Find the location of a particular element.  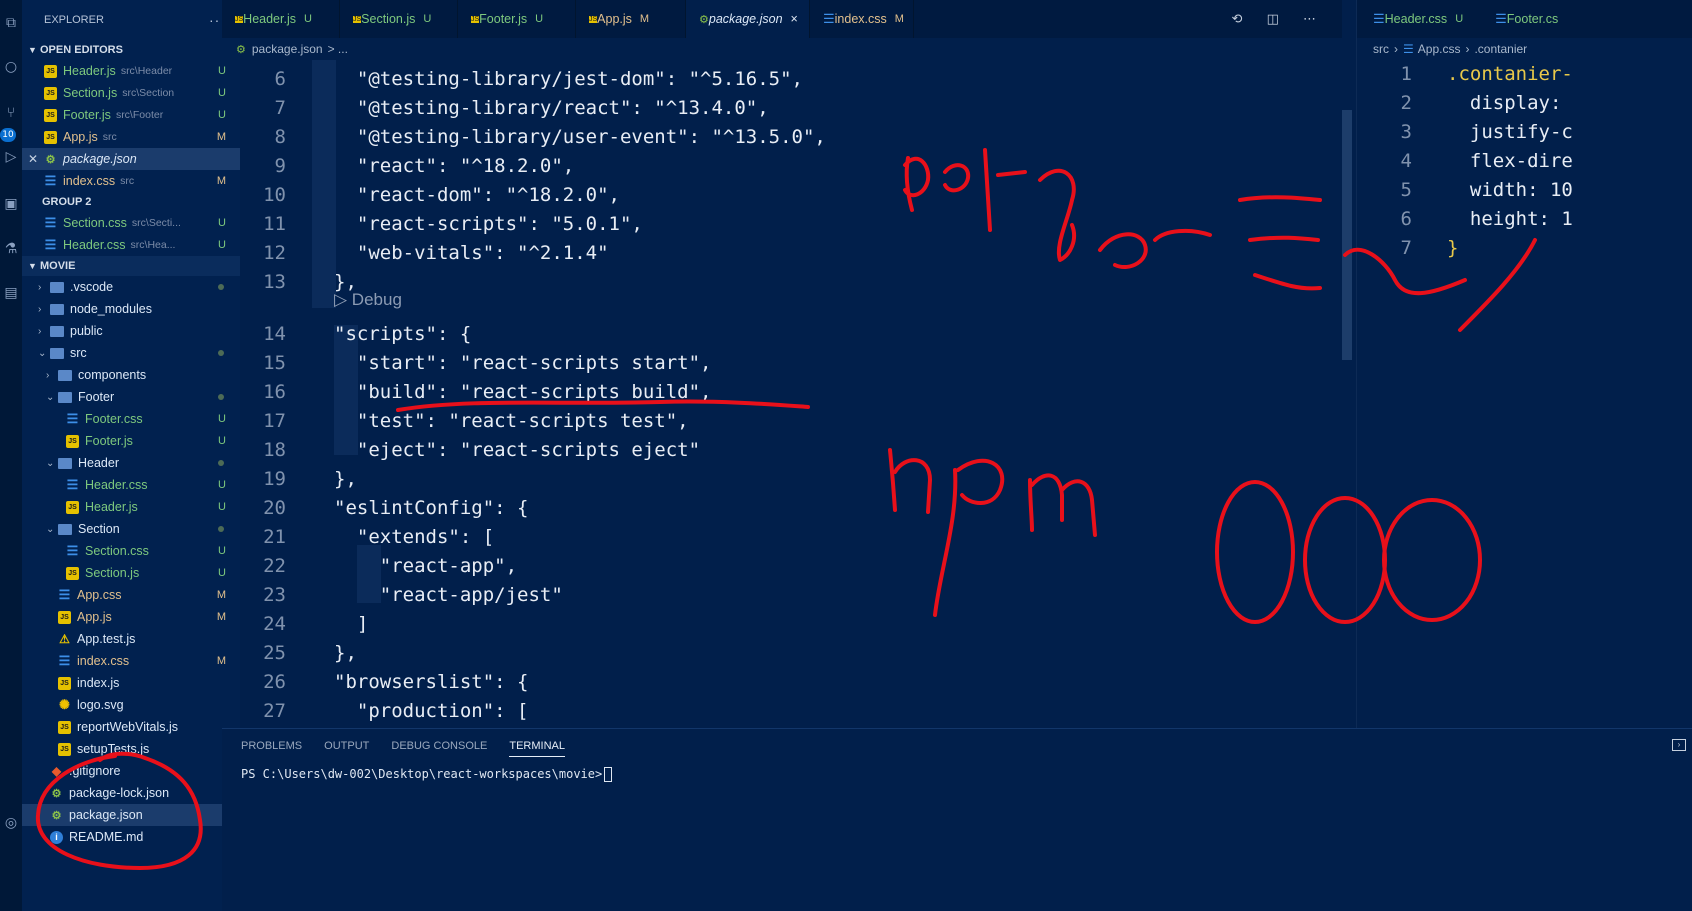

code-line: 15 "start": "react-scripts start", is located at coordinates (782, 363).